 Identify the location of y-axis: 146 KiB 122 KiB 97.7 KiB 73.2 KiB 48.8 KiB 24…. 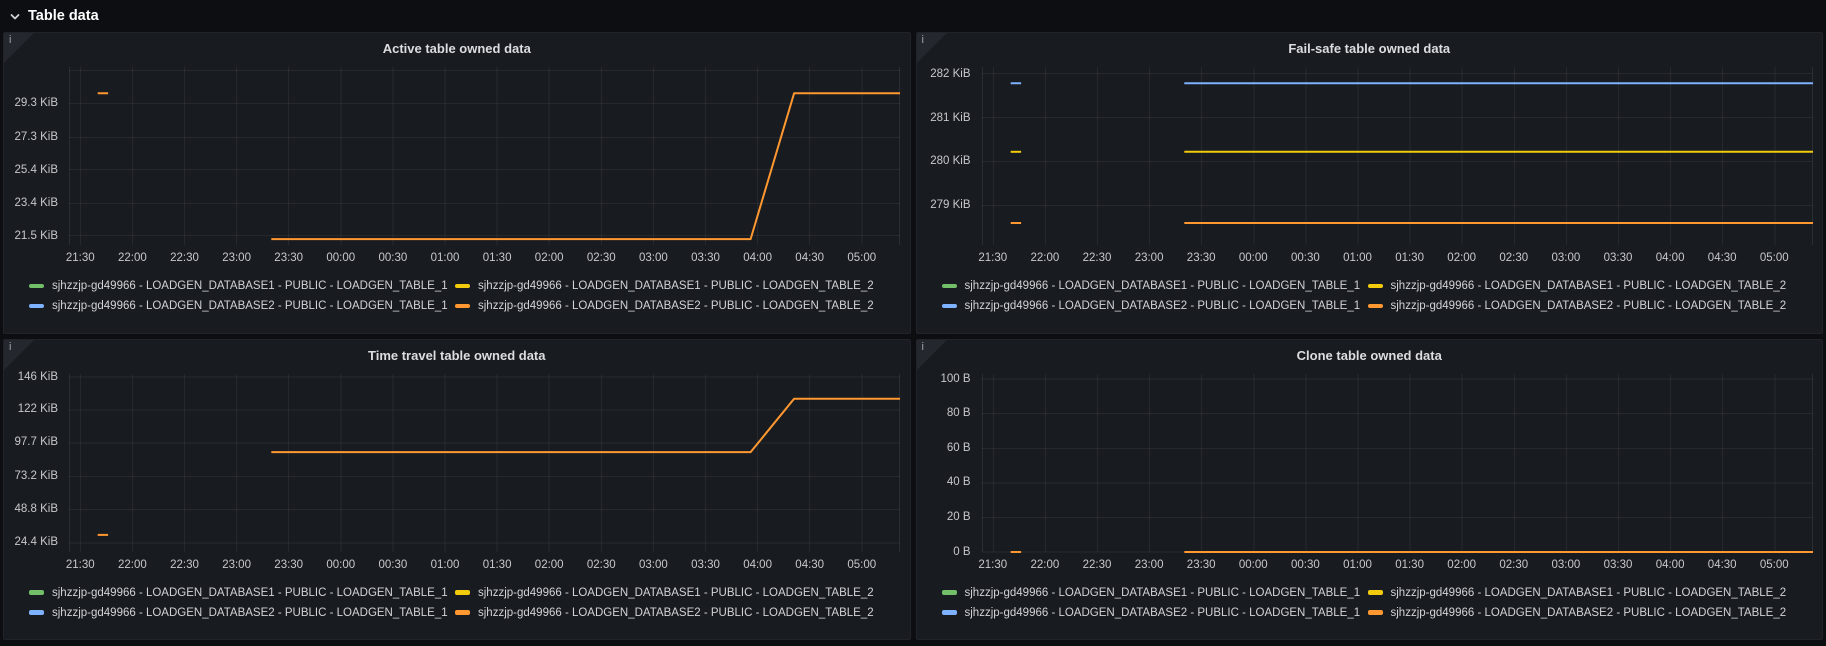
(32, 461).